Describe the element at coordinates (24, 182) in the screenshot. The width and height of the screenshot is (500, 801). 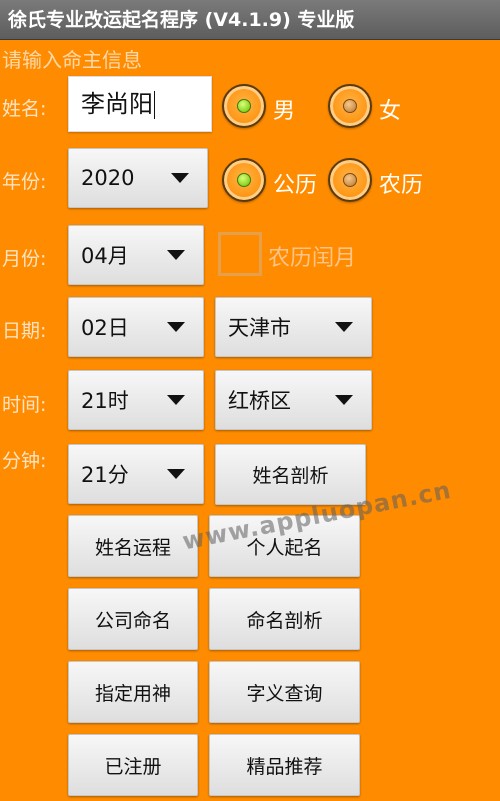
I see `year-label: 年份:` at that location.